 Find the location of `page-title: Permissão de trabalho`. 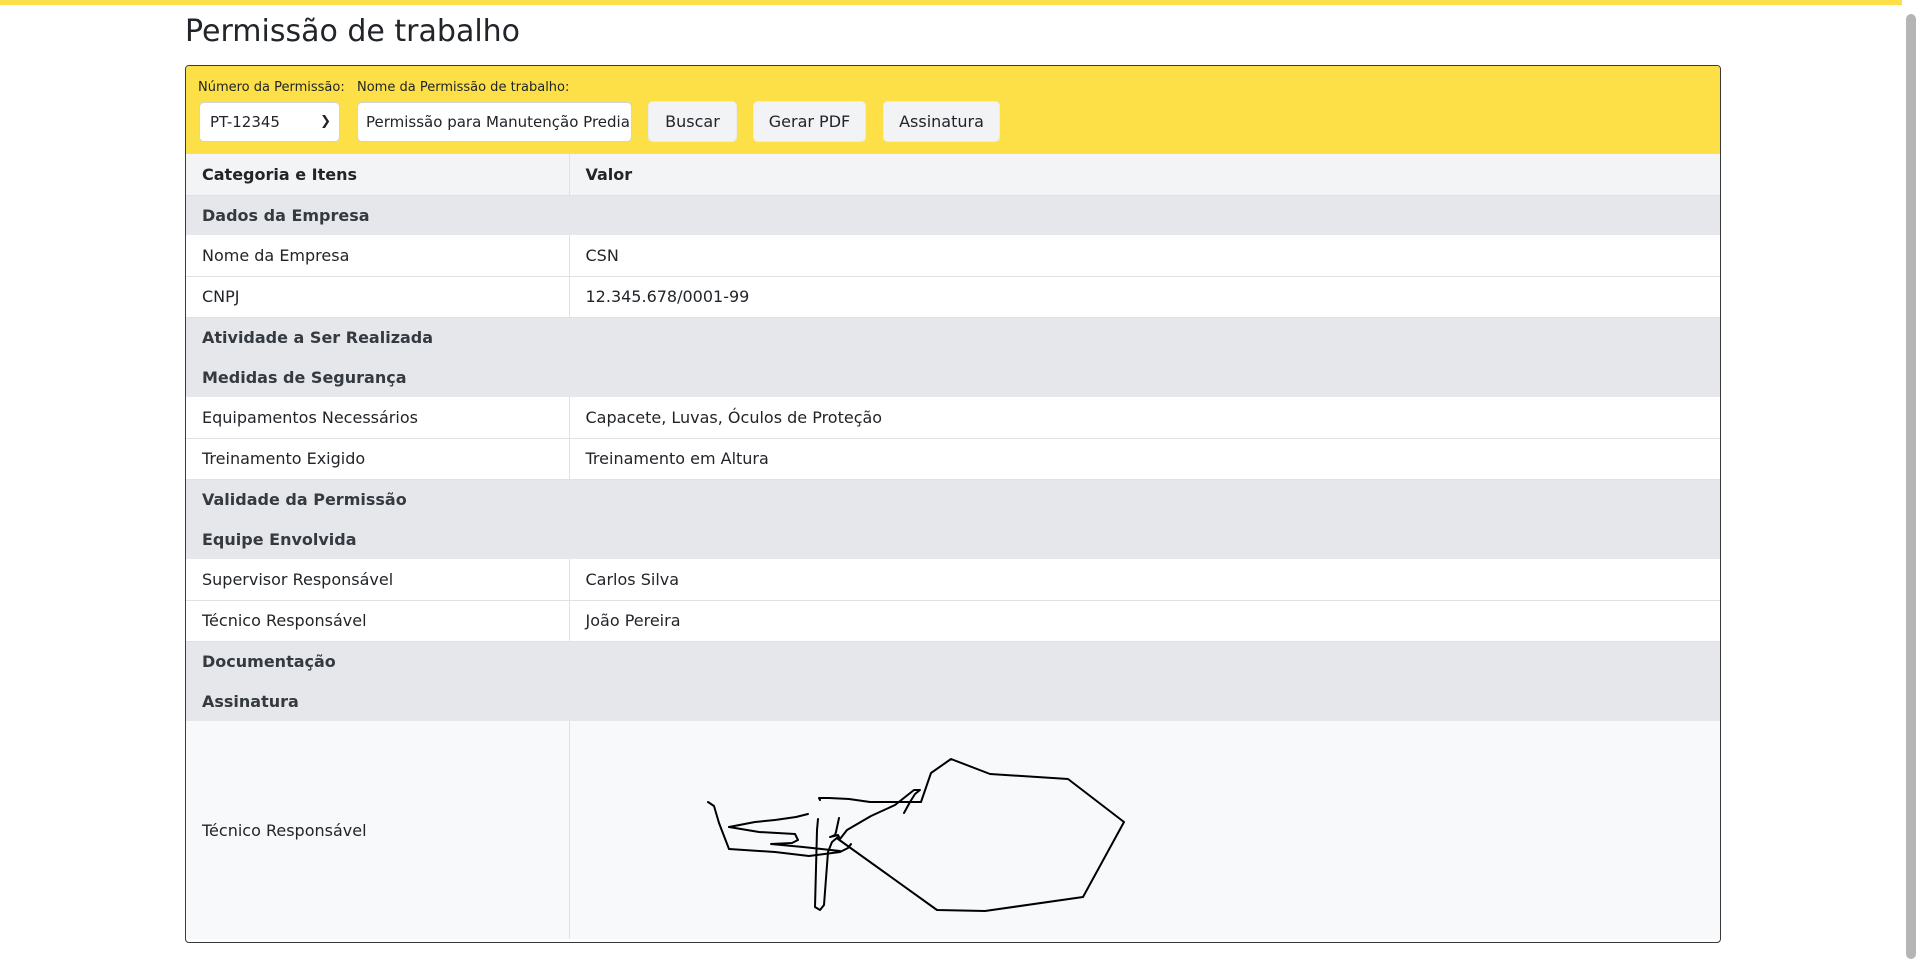

page-title: Permissão de trabalho is located at coordinates (353, 31).